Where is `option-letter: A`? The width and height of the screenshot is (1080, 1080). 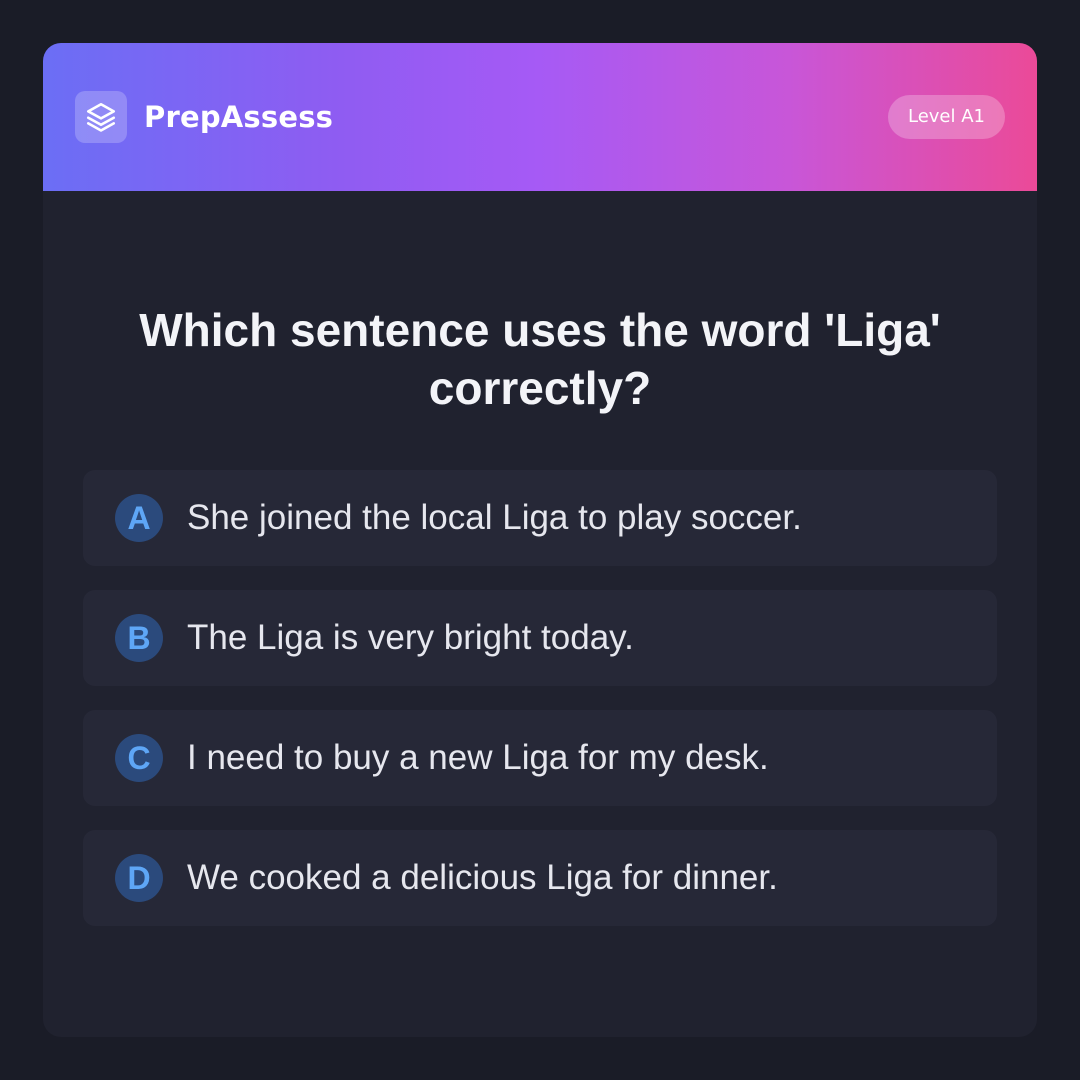 option-letter: A is located at coordinates (139, 518).